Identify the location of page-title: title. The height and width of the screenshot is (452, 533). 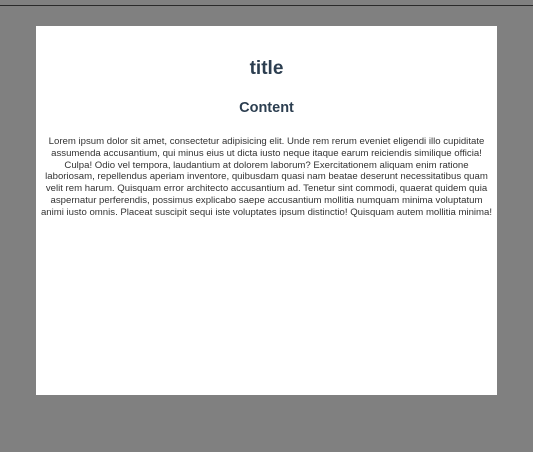
(266, 68).